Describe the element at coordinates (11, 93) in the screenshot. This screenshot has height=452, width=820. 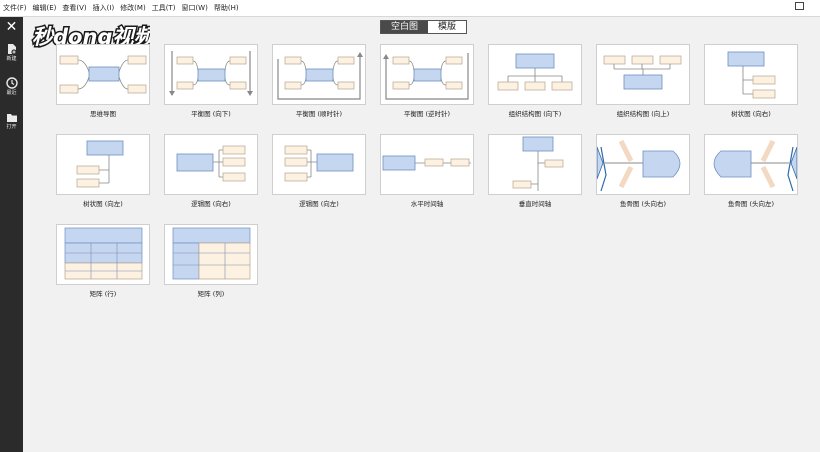
I see `sidebar-item-label: 最近` at that location.